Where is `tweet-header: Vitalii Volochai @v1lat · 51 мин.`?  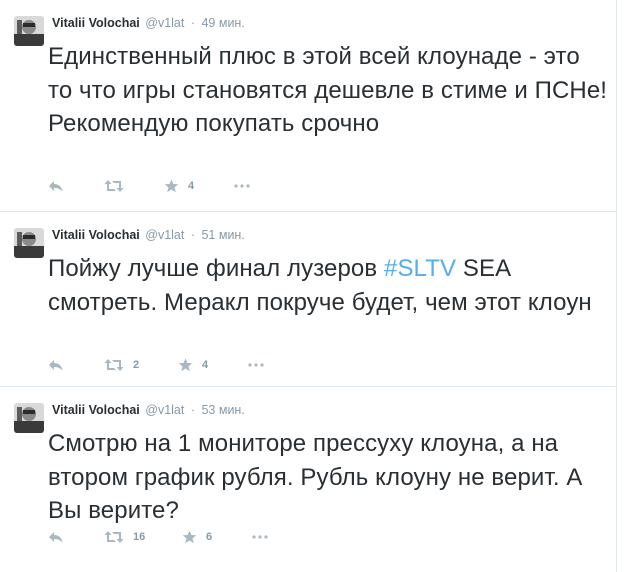 tweet-header: Vitalii Volochai @v1lat · 51 мин. is located at coordinates (148, 235).